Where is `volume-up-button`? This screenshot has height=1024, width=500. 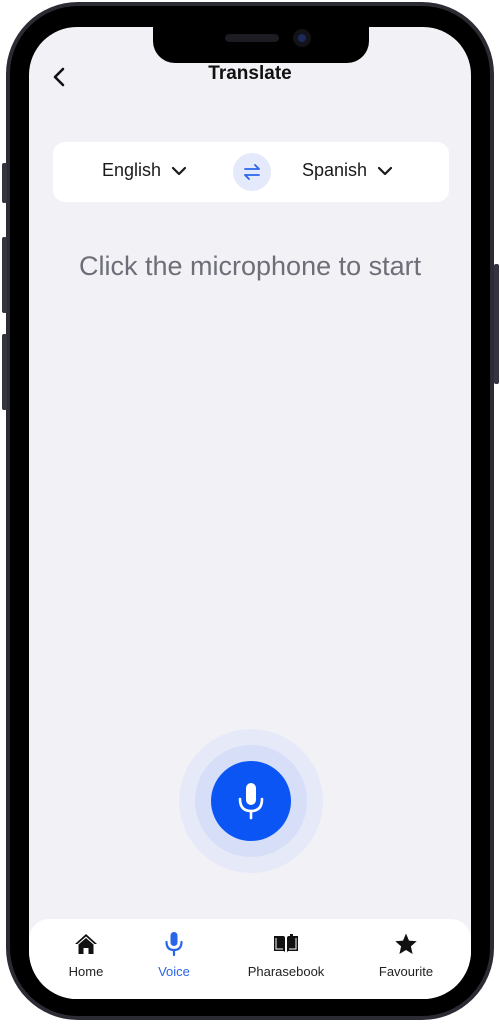
volume-up-button is located at coordinates (4, 275).